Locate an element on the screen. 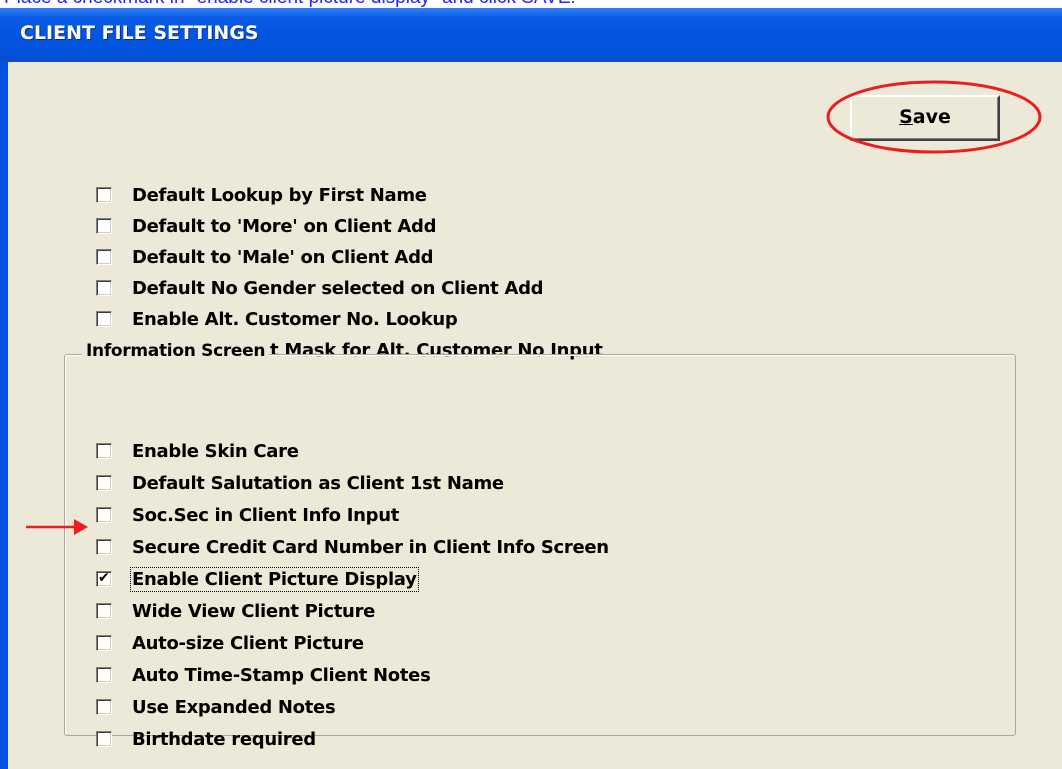 Image resolution: width=1062 pixels, height=769 pixels. checkbox-enable-client-picture: ✔ Enable Client Picture Display is located at coordinates (257, 579).